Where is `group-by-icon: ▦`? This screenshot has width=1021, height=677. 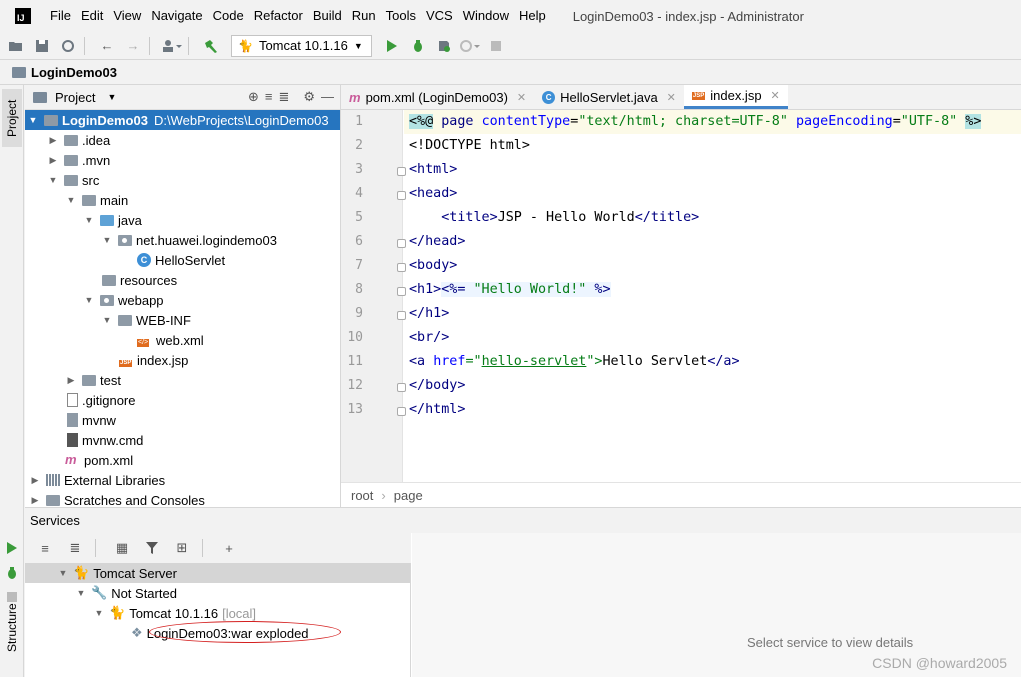
group-by-icon: ▦ is located at coordinates (122, 548).